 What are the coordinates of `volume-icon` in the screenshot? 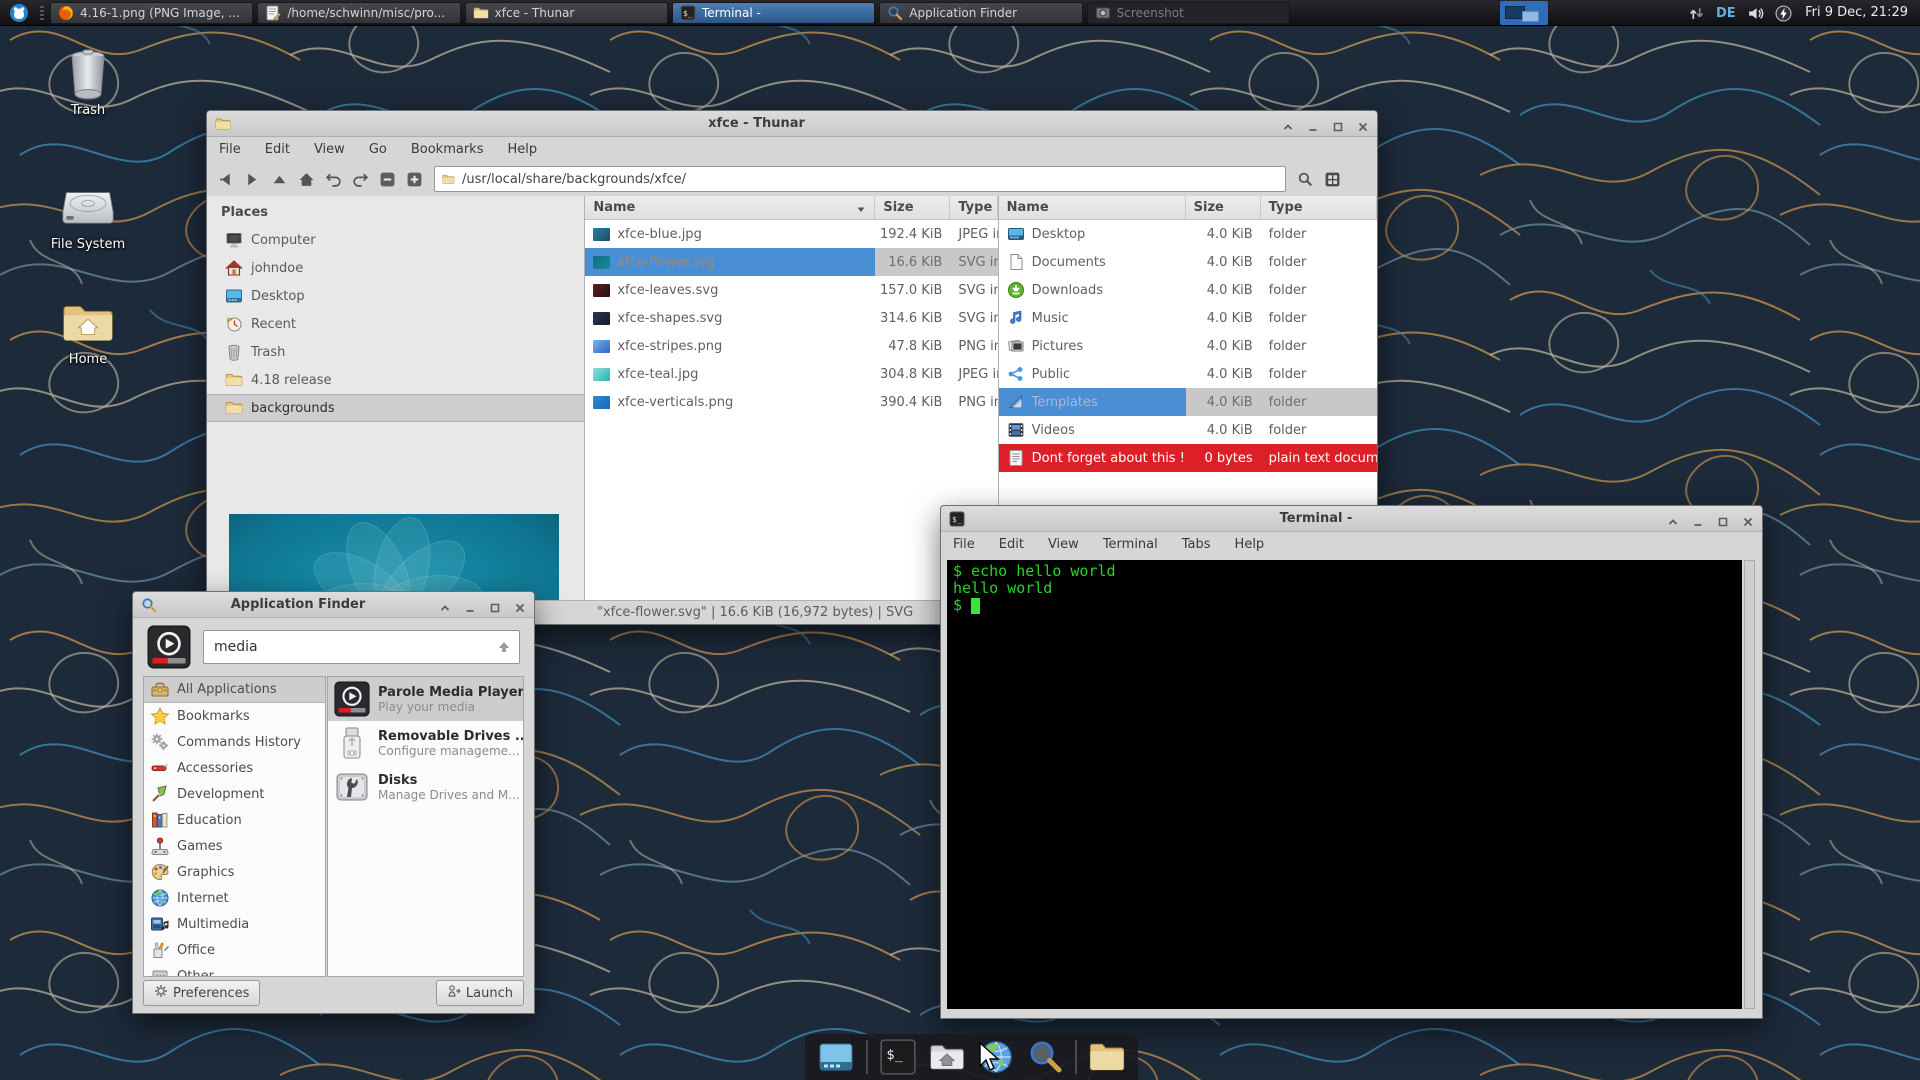 It's located at (1755, 13).